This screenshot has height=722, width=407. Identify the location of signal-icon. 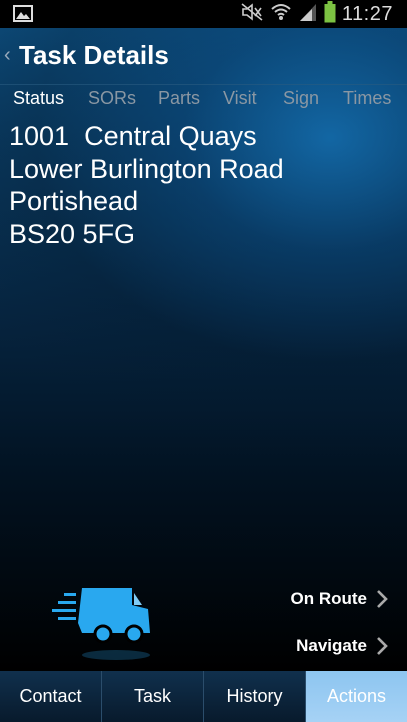
(308, 14).